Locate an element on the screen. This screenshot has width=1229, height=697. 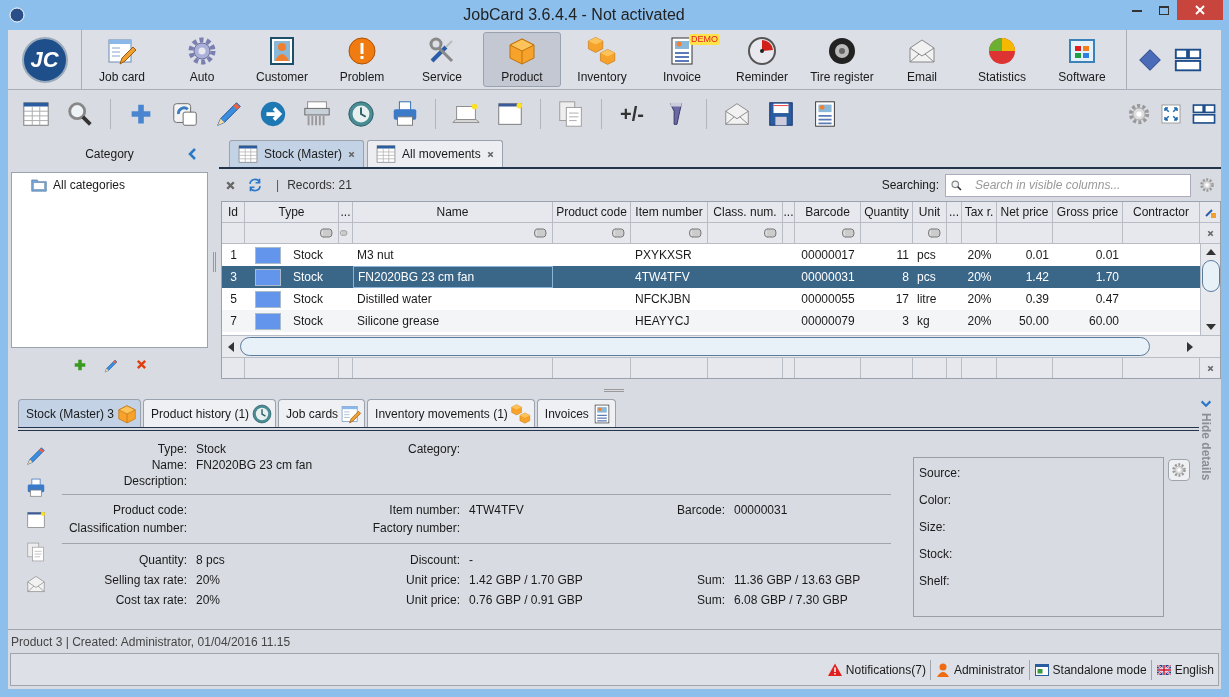
table-cell-text: 11 is located at coordinates (902, 255).